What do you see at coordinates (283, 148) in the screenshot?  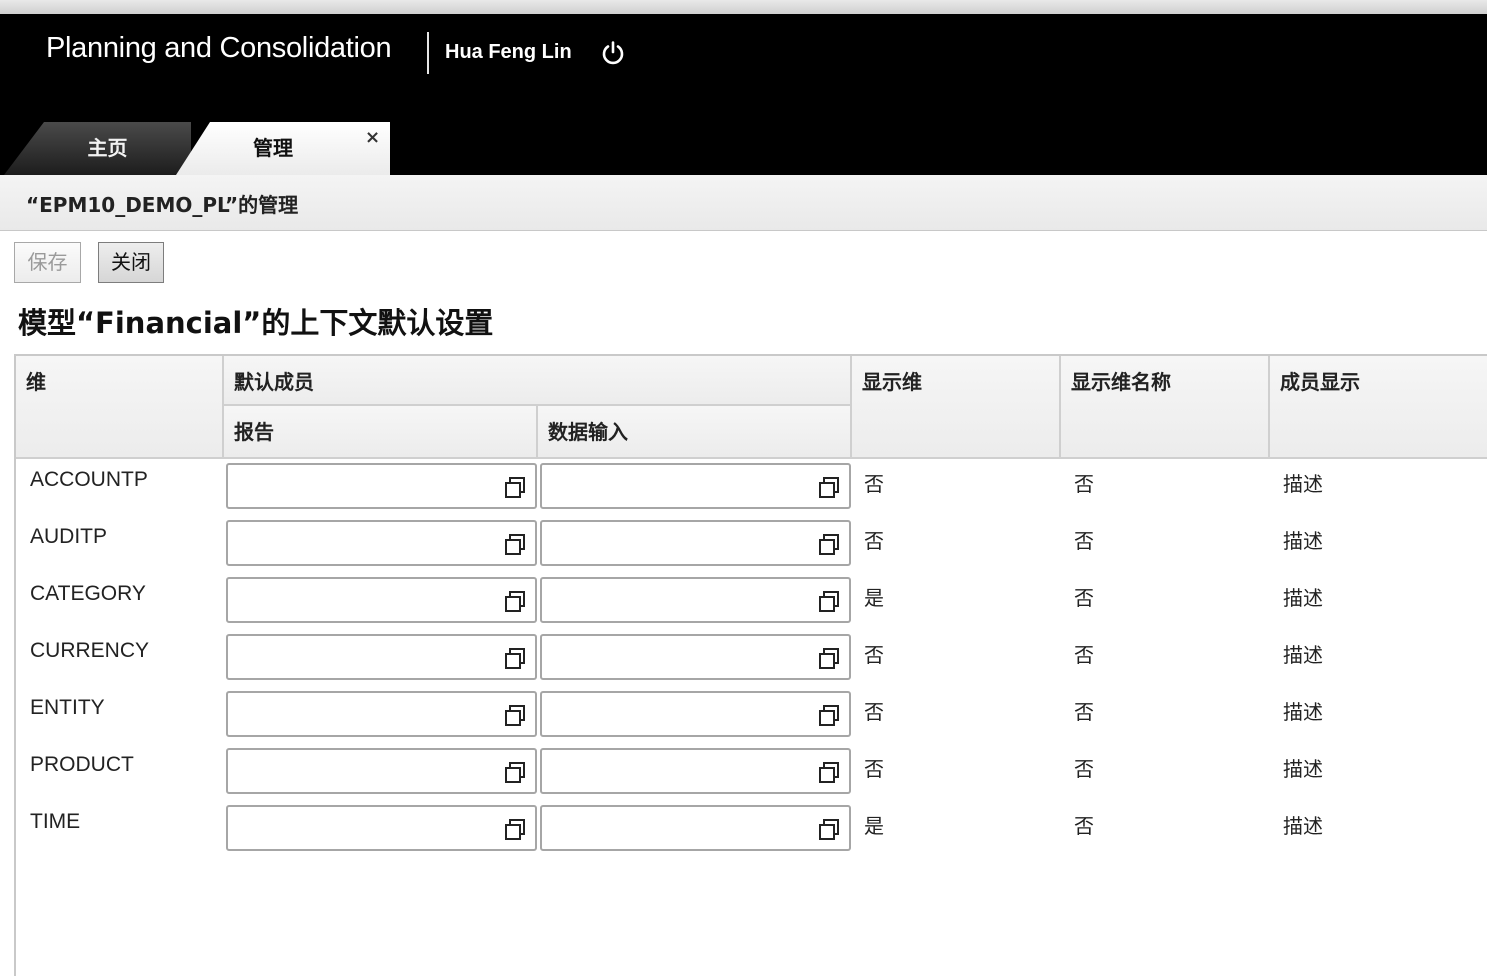 I see `tab-admin: 管理` at bounding box center [283, 148].